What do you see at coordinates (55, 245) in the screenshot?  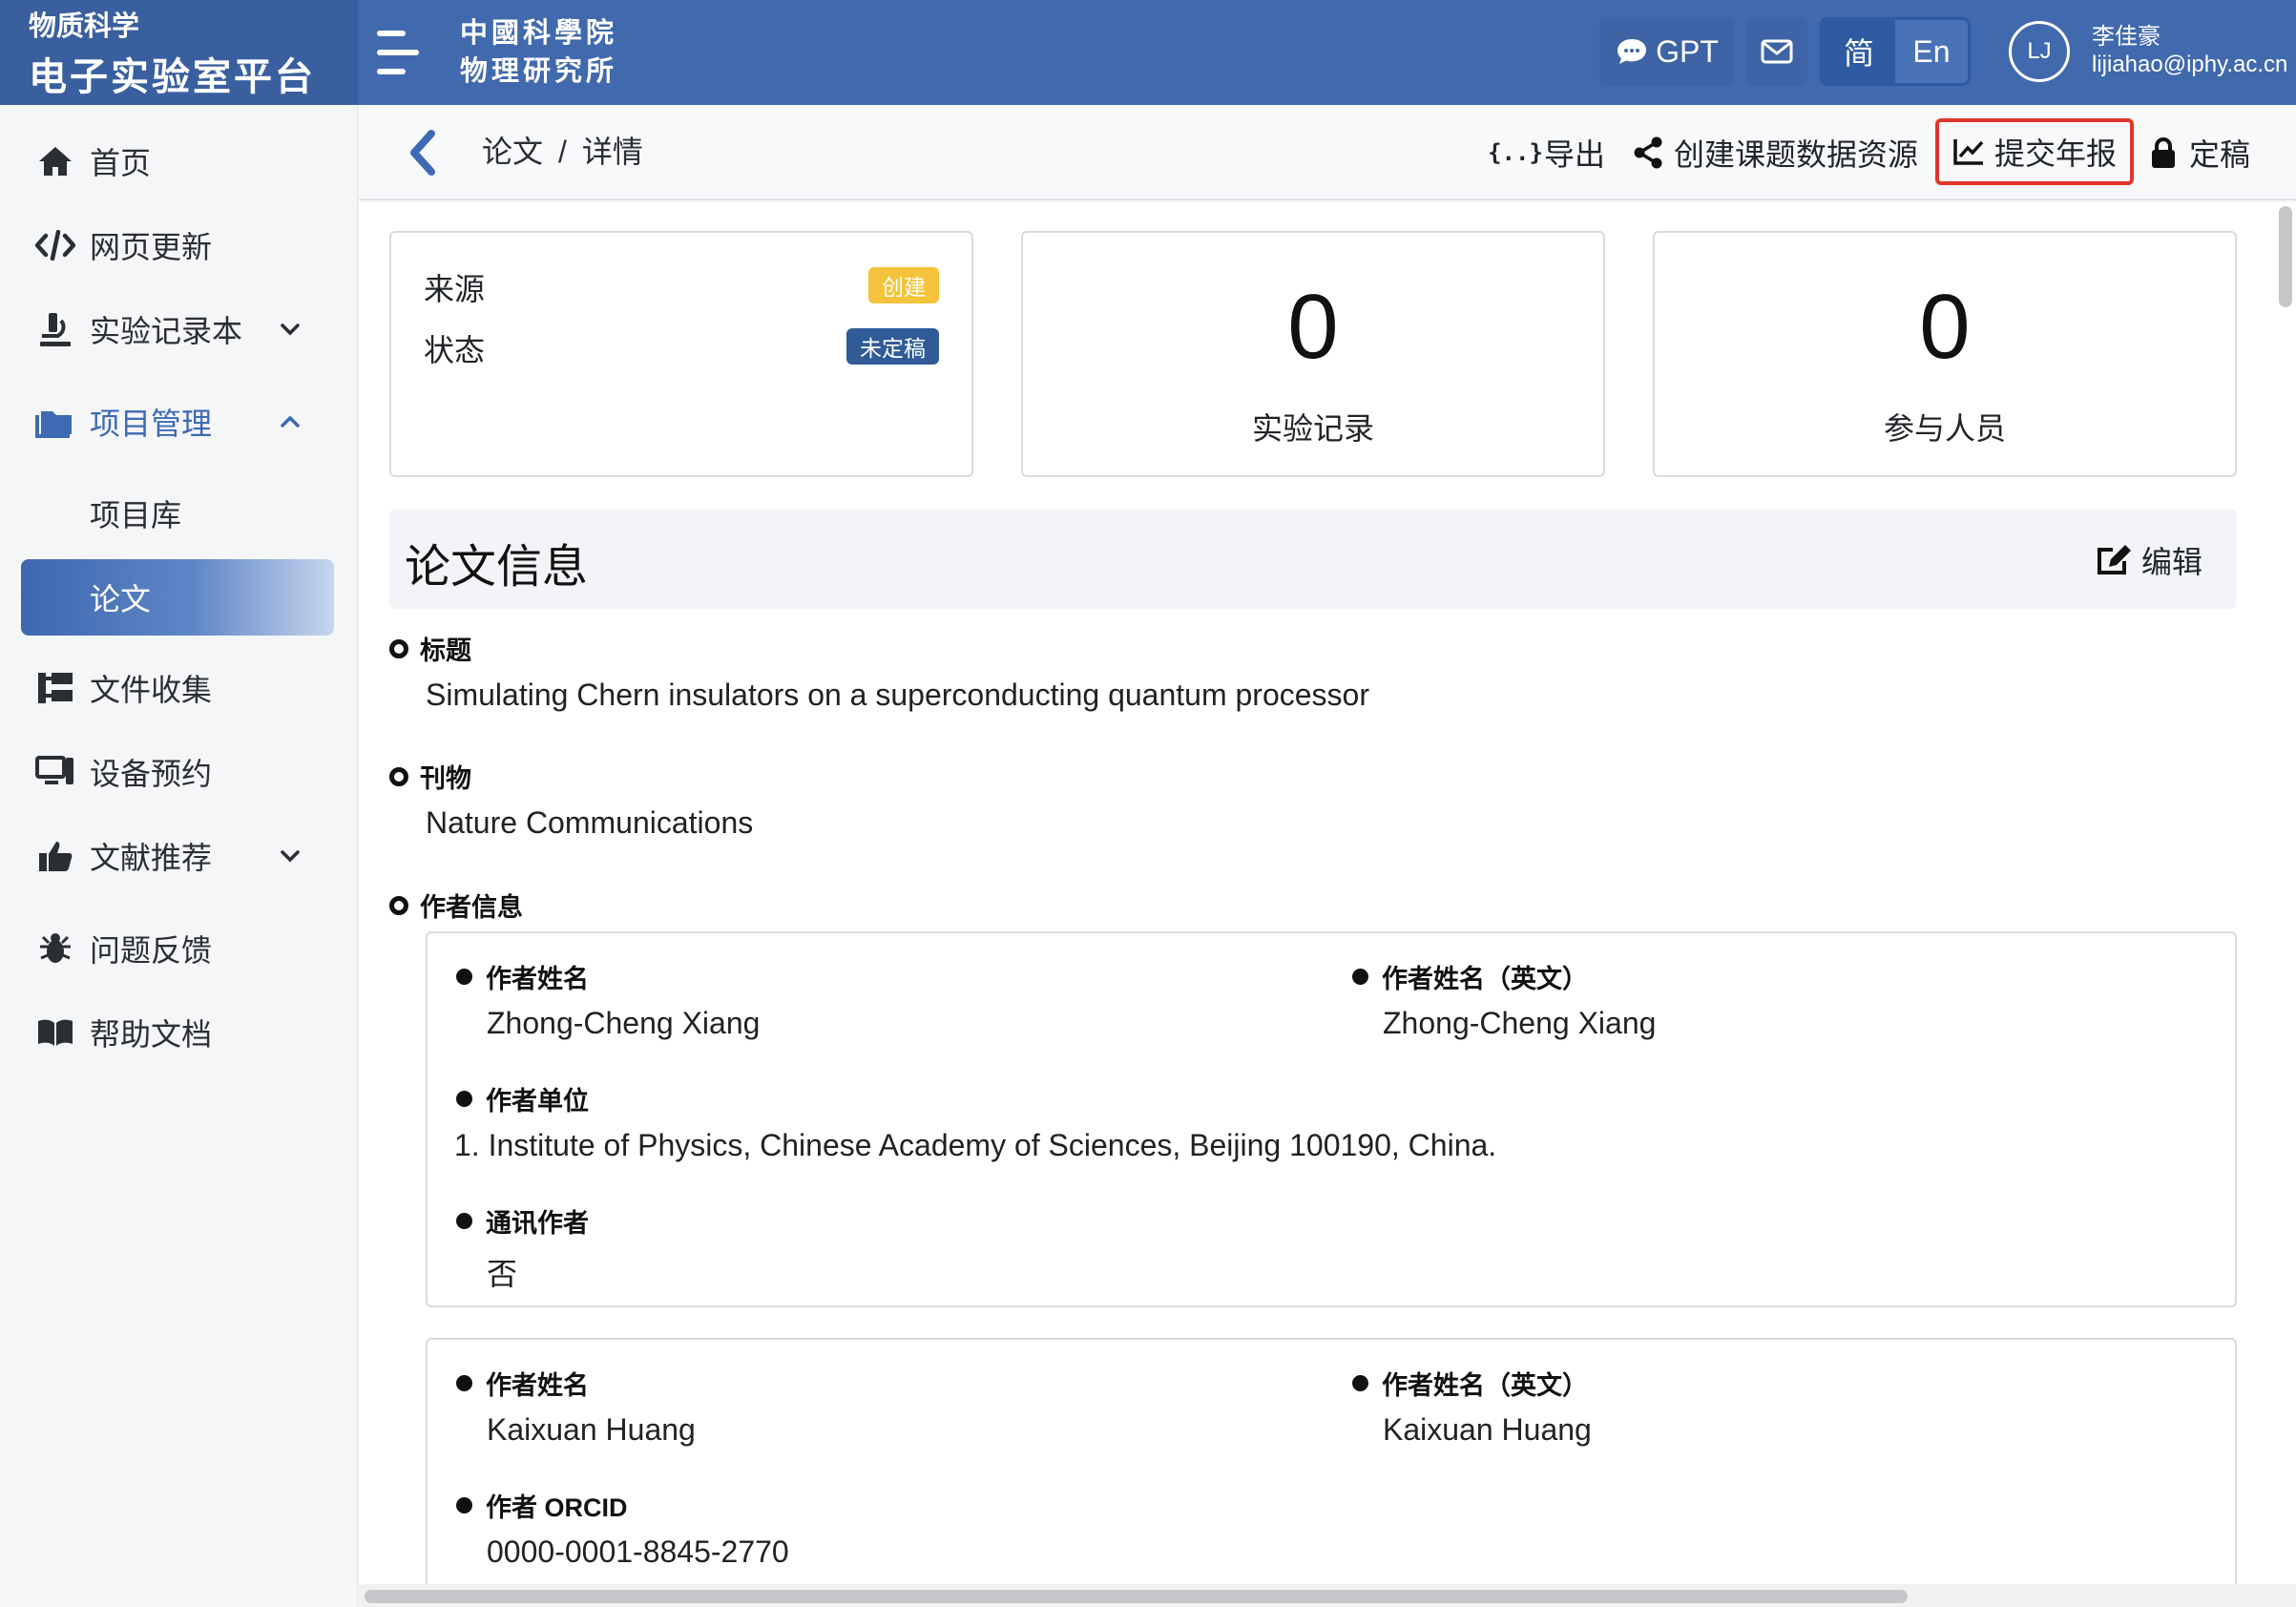 I see `code-icon` at bounding box center [55, 245].